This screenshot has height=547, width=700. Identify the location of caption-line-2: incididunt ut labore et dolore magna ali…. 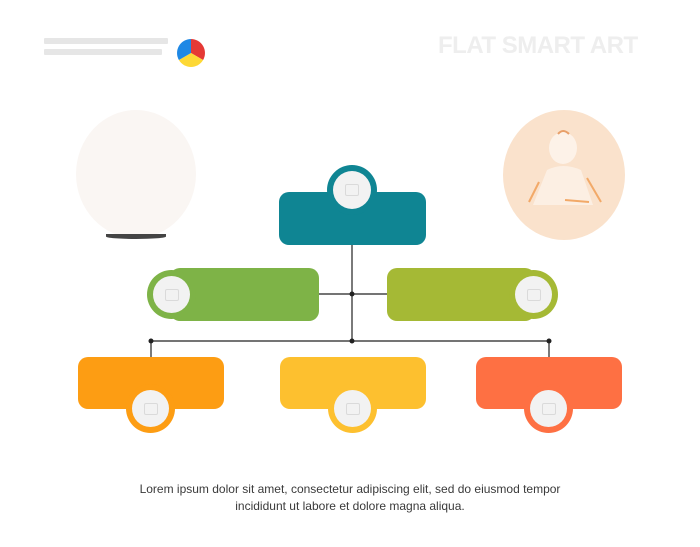
(350, 506).